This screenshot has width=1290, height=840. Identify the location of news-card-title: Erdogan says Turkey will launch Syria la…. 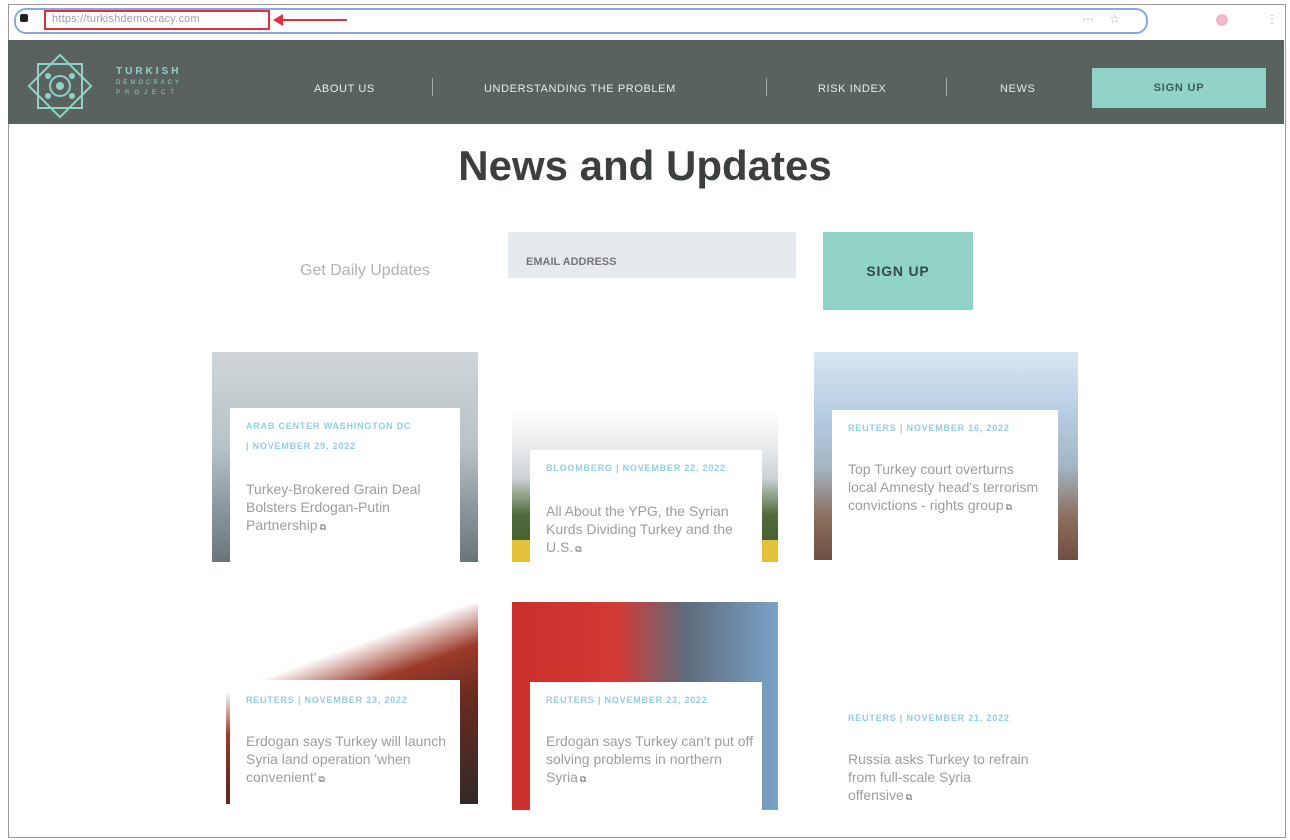
(346, 760).